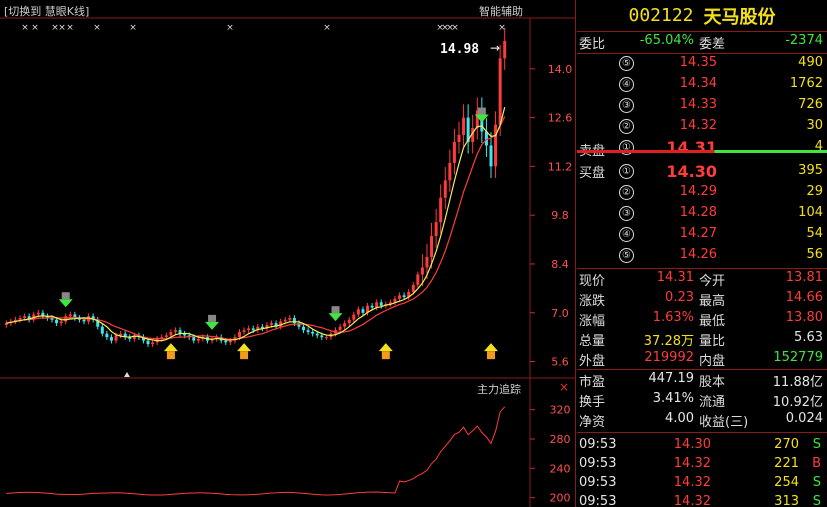 The image size is (827, 507). Describe the element at coordinates (702, 85) in the screenshot. I see `ask-row: ④ 14.34 1762` at that location.